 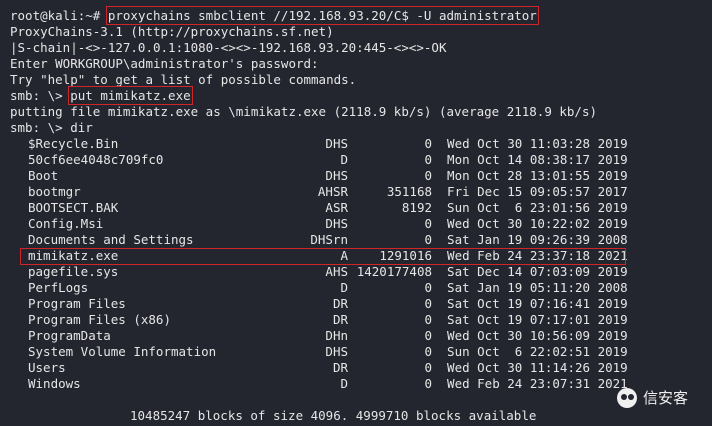 What do you see at coordinates (409, 191) in the screenshot?
I see `file-size: 351168` at bounding box center [409, 191].